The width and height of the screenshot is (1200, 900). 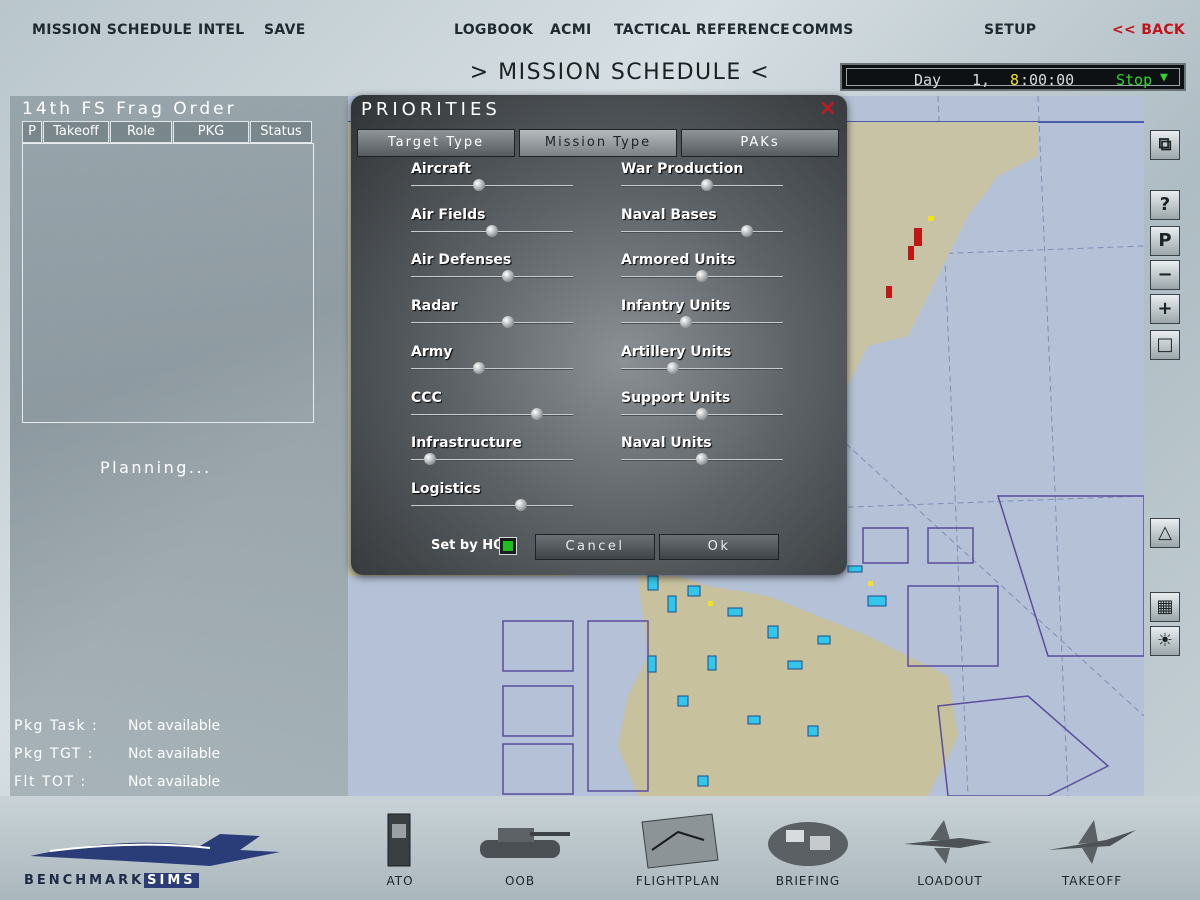 I want to click on column-status: Status, so click(x=281, y=132).